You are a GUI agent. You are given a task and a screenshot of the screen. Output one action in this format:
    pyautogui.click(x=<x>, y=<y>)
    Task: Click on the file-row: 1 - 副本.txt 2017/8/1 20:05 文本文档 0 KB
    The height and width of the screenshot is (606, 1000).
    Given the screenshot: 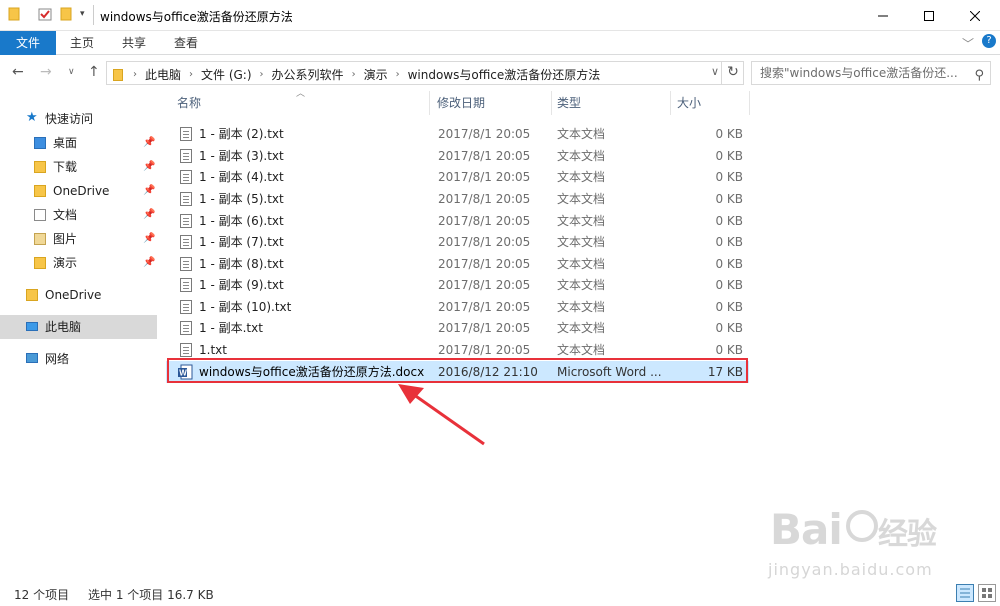 What is the action you would take?
    pyautogui.click(x=457, y=328)
    